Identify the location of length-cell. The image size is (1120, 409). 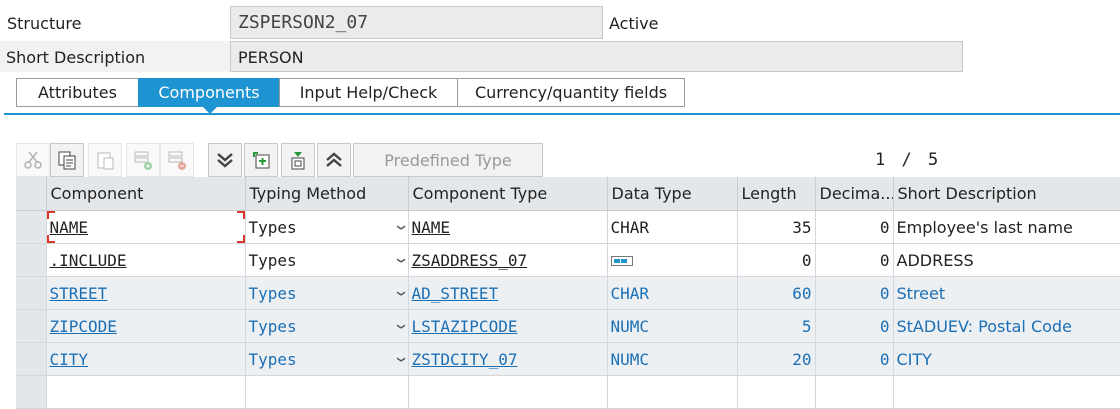
(776, 392).